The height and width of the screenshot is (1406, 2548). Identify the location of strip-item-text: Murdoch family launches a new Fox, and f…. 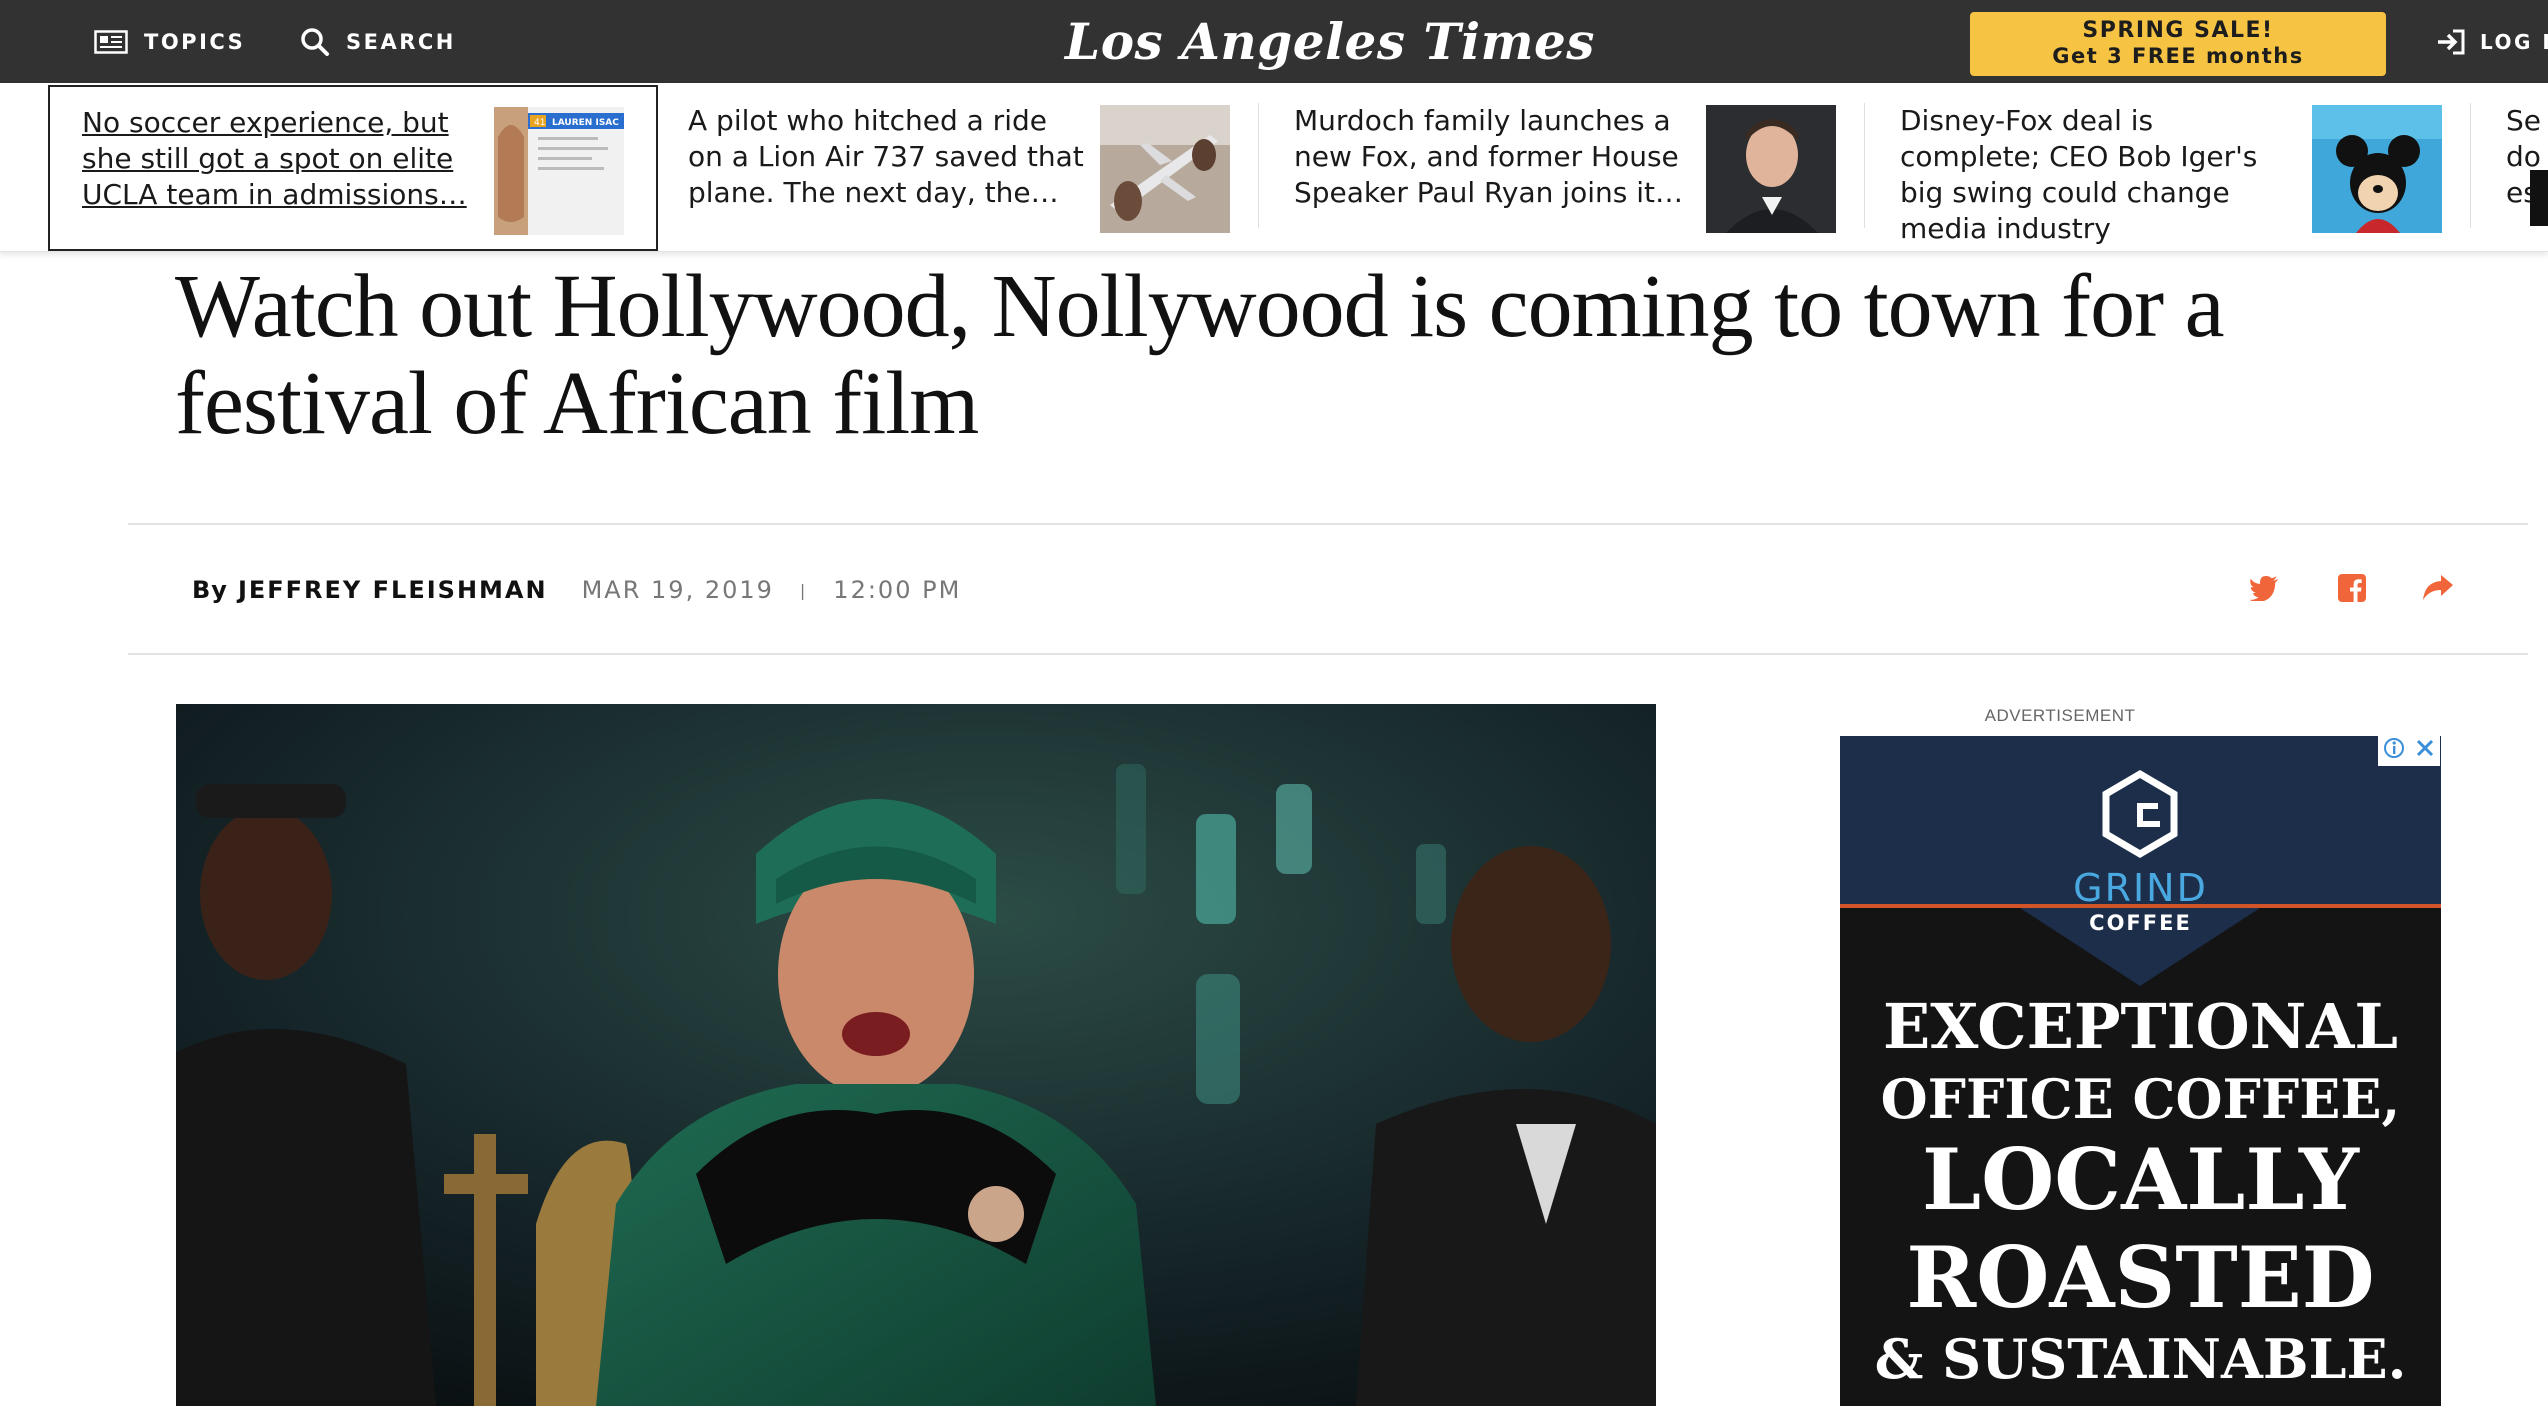
(1488, 156).